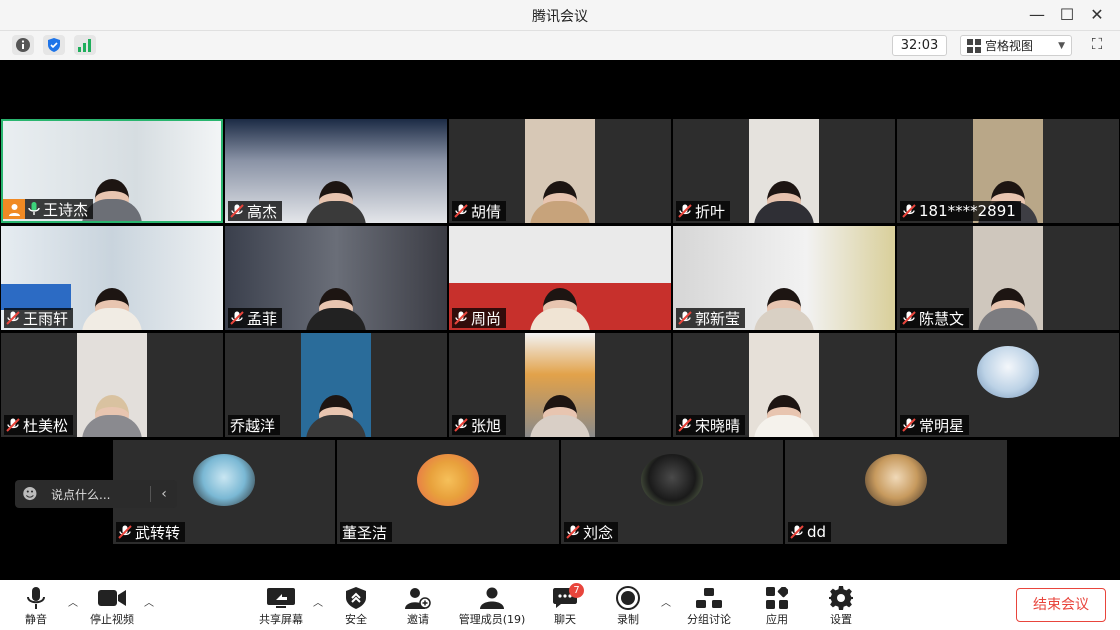 This screenshot has width=1120, height=630. I want to click on record-button: 录制, so click(628, 607).